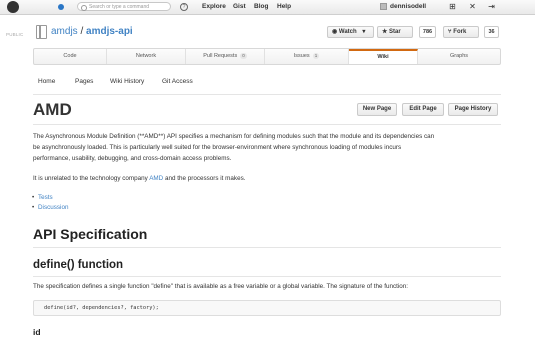 This screenshot has width=535, height=345. Describe the element at coordinates (177, 82) in the screenshot. I see `wiki-nav-git-access: Git Access` at that location.